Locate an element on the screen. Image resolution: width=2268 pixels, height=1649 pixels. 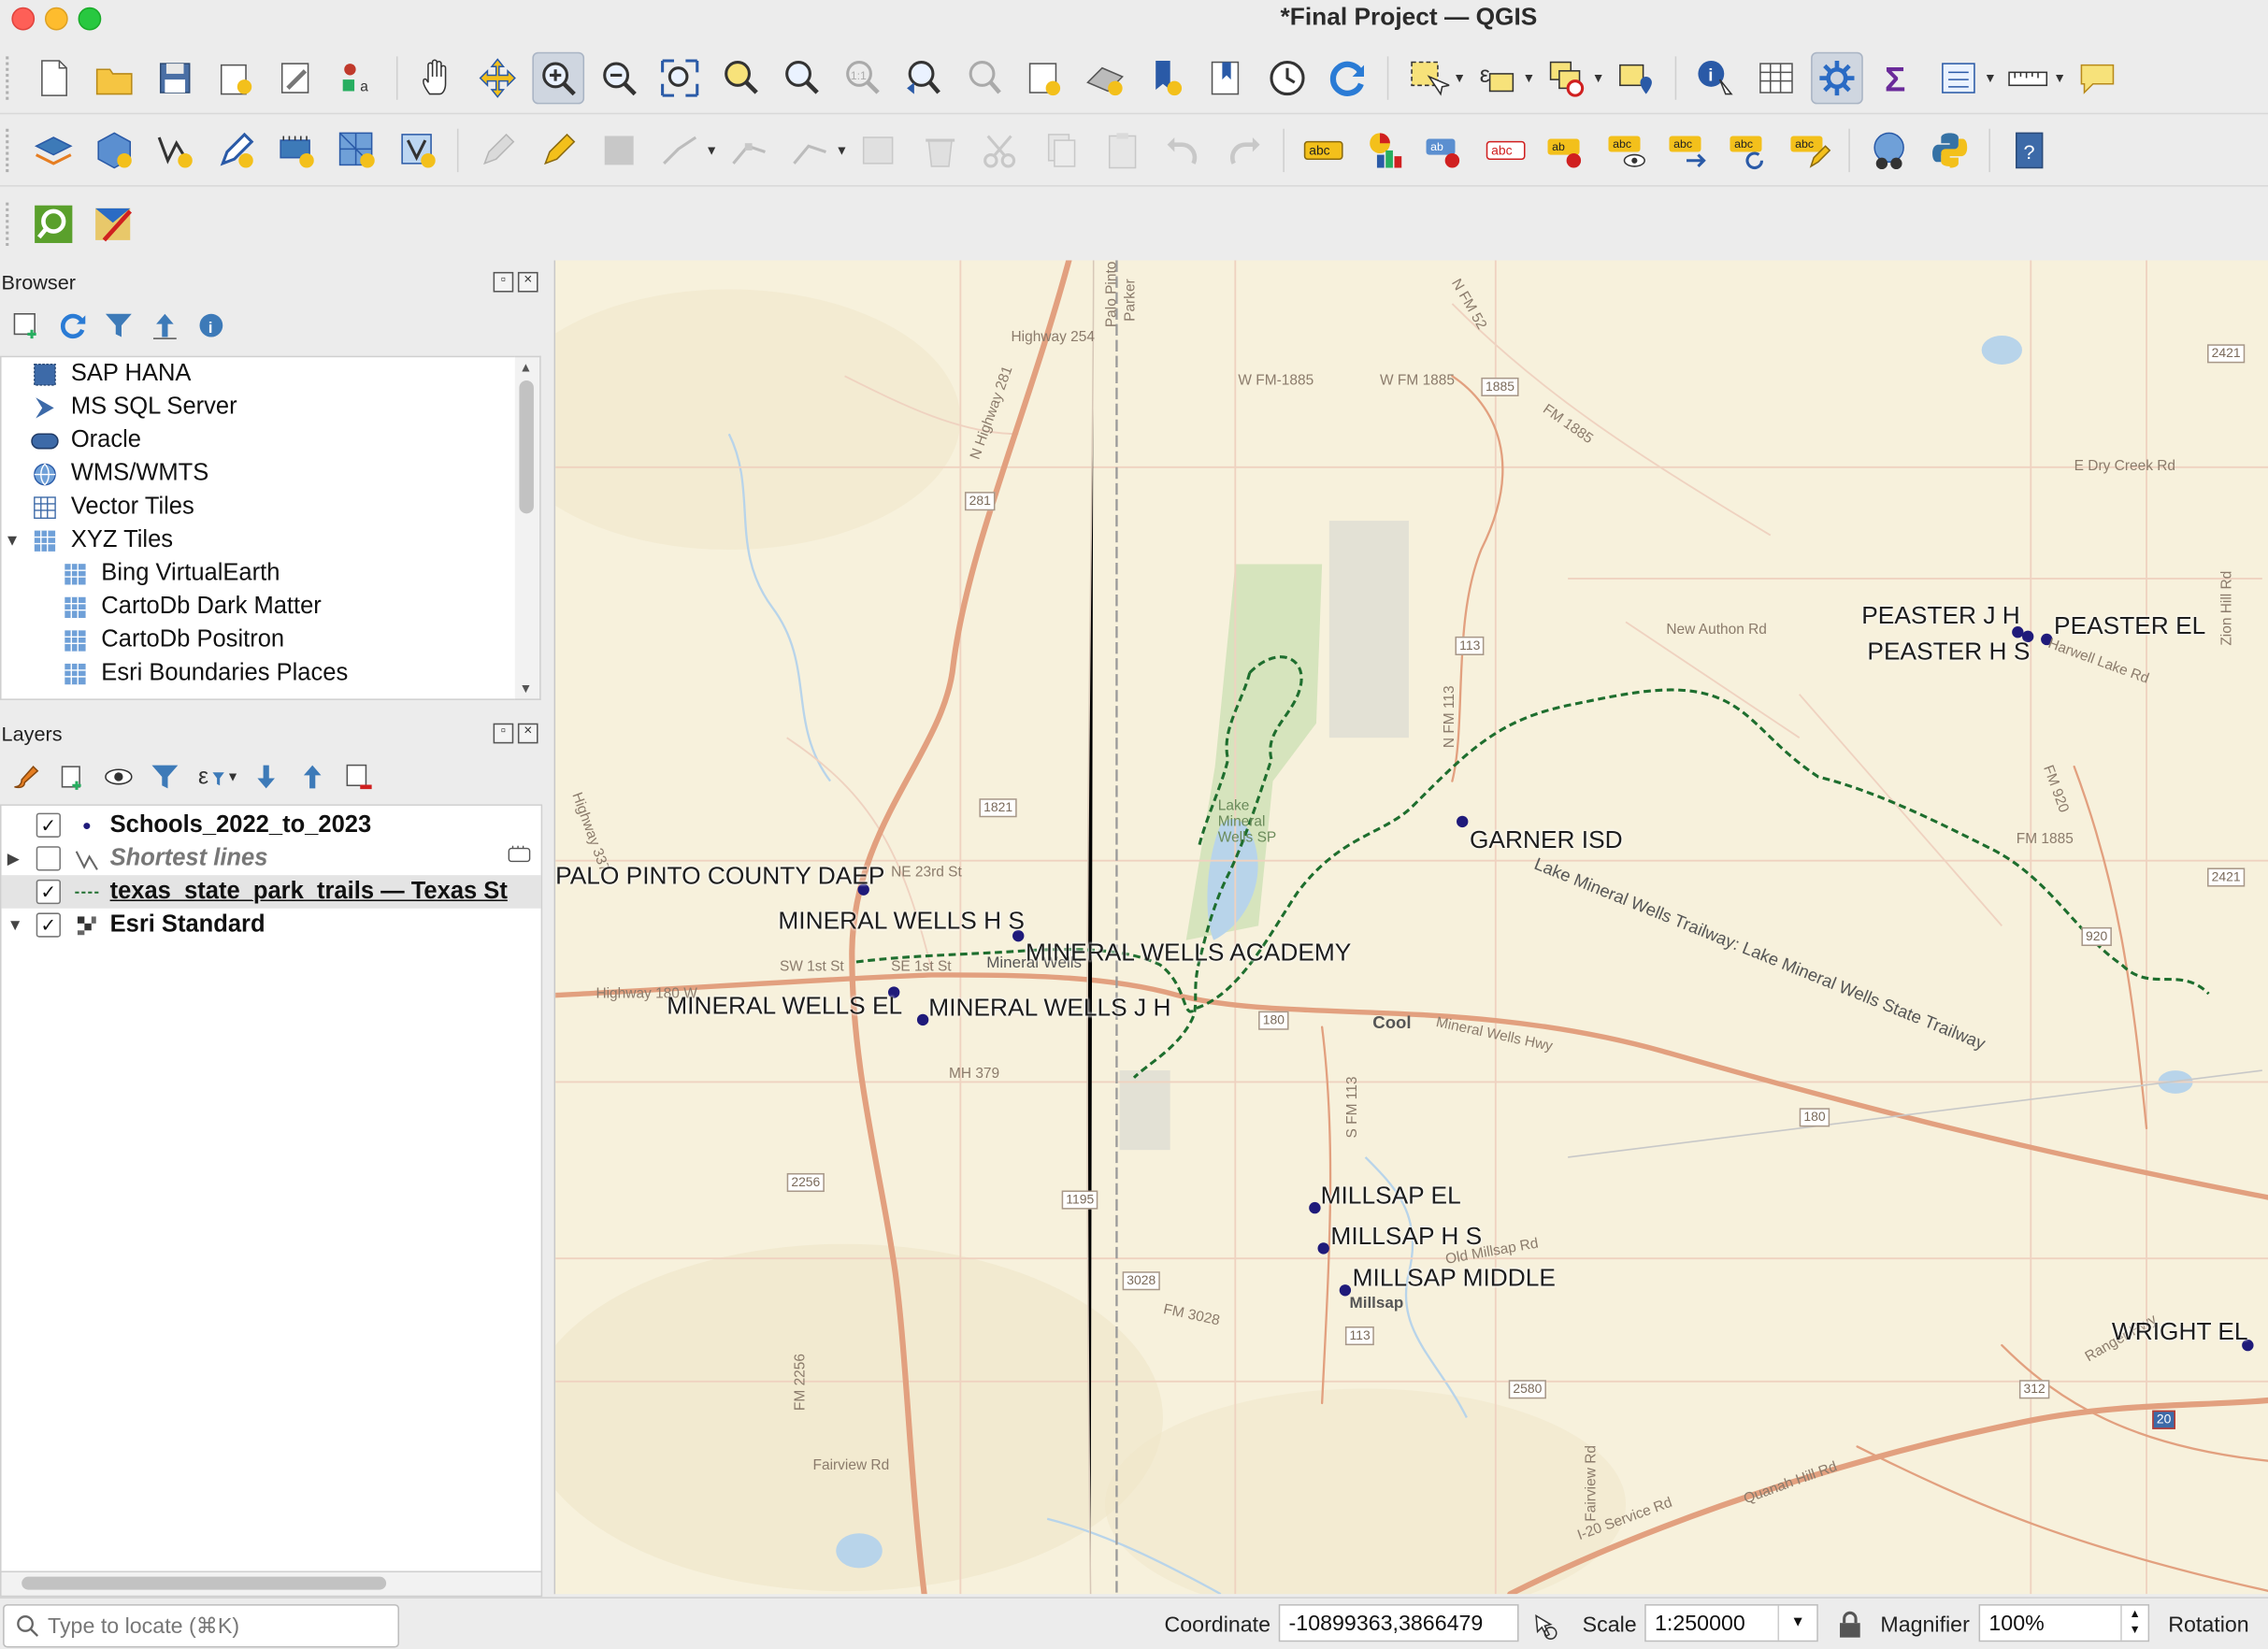
browser-item-ms-sql: MS SQL Server is located at coordinates (133, 407).